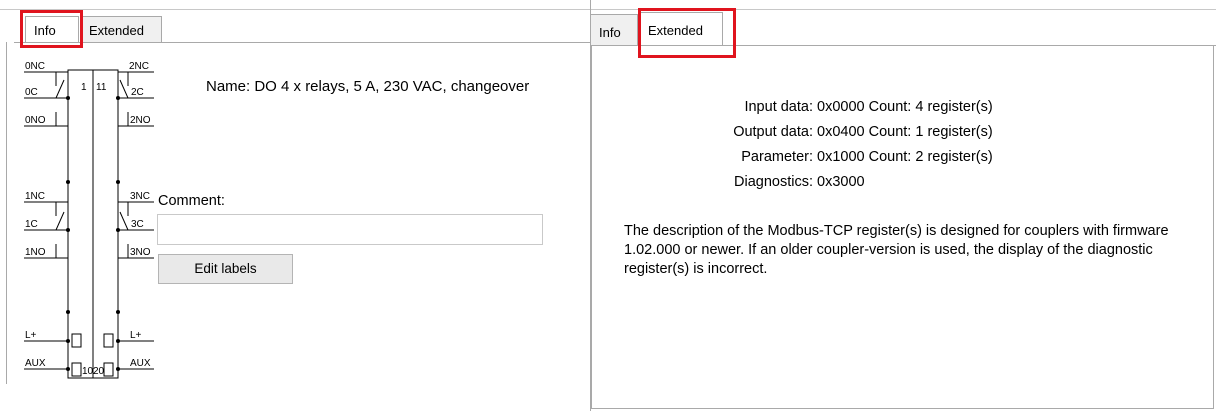 The height and width of the screenshot is (411, 1216). Describe the element at coordinates (614, 30) in the screenshot. I see `tab-info-right: Info` at that location.